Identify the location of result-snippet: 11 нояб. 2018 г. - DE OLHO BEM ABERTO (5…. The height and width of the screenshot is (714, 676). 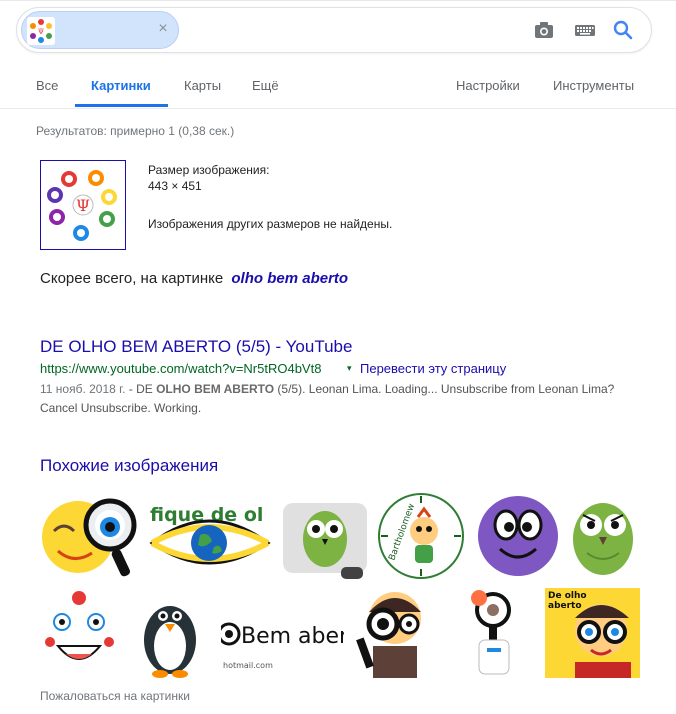
(340, 399).